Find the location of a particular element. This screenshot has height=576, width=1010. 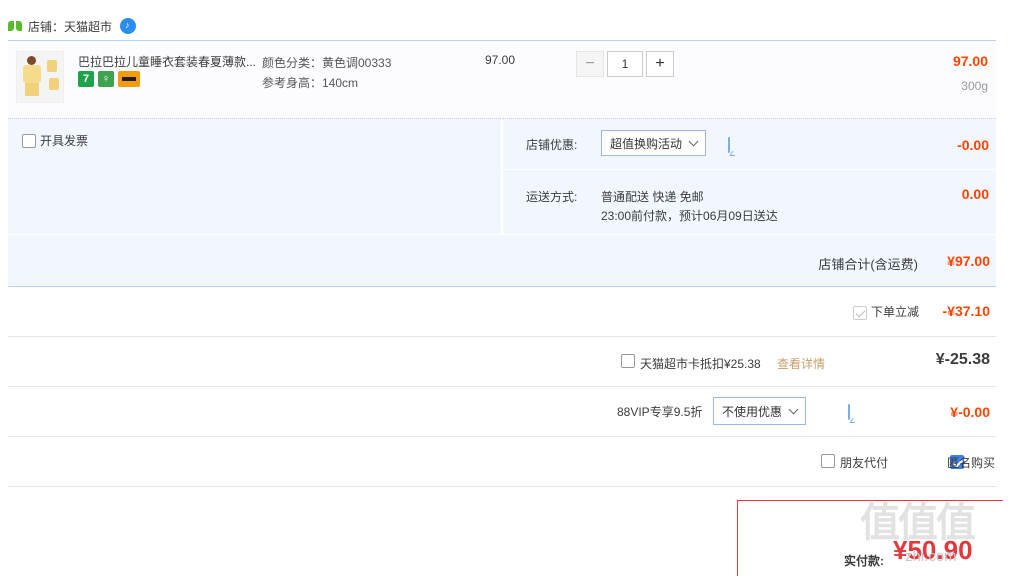

shipping-eta: 23:00前付款，预计06月09日送达 is located at coordinates (689, 216).